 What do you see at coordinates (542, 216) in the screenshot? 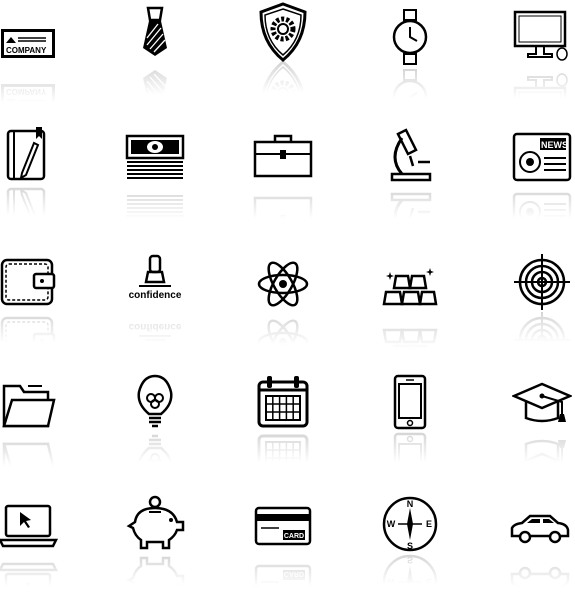
I see `icon-reflection: NEWS` at bounding box center [542, 216].